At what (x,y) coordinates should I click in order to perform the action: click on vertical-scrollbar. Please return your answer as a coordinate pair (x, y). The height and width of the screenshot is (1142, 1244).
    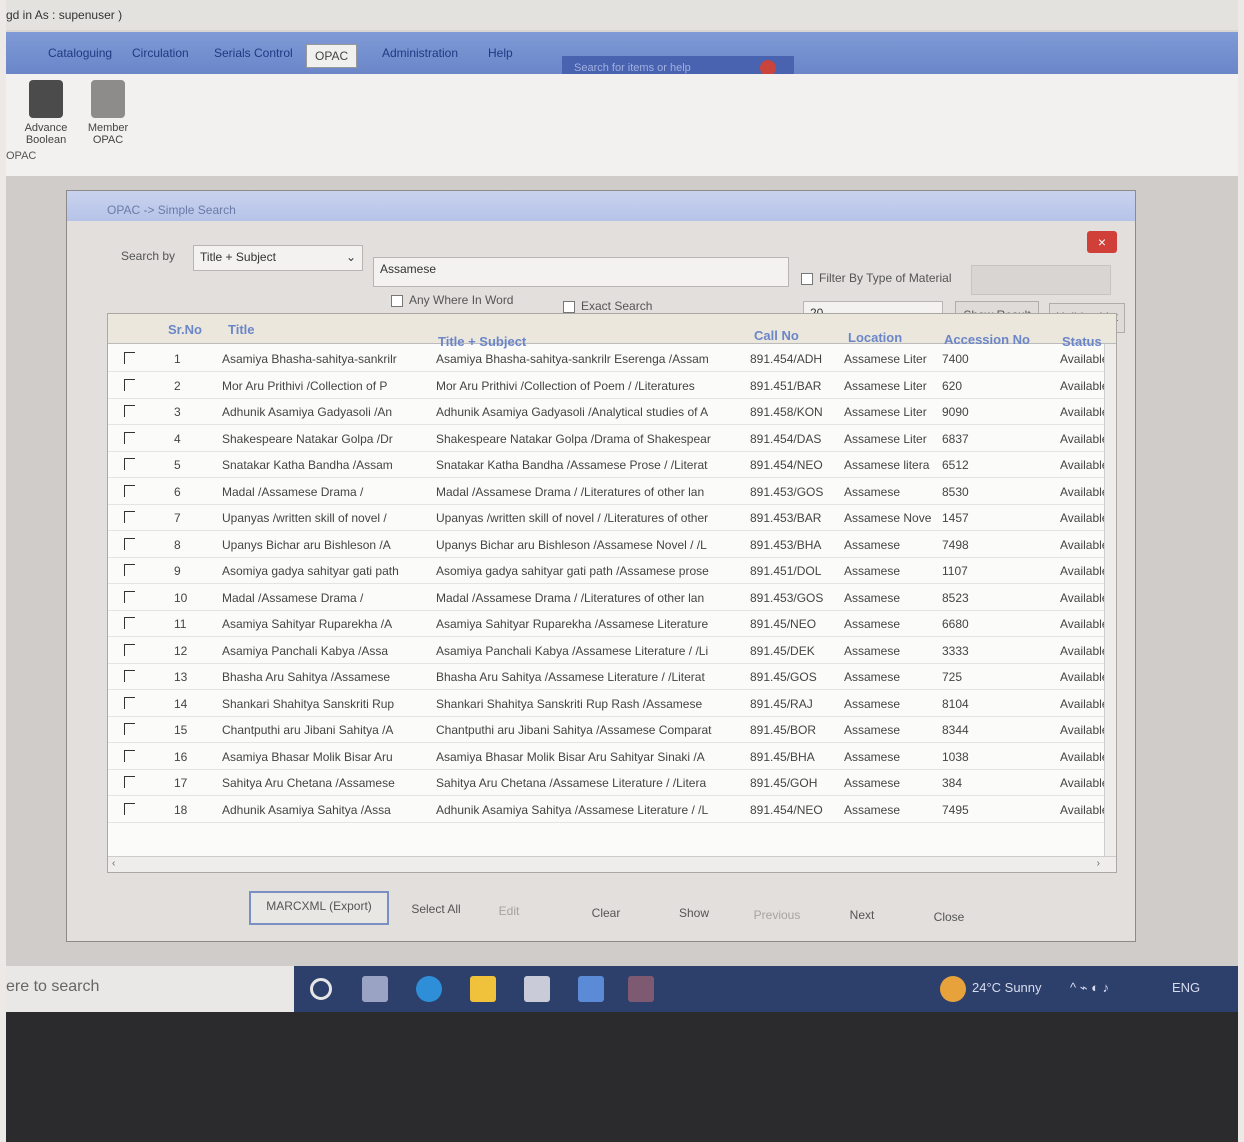
    Looking at the image, I should click on (1110, 600).